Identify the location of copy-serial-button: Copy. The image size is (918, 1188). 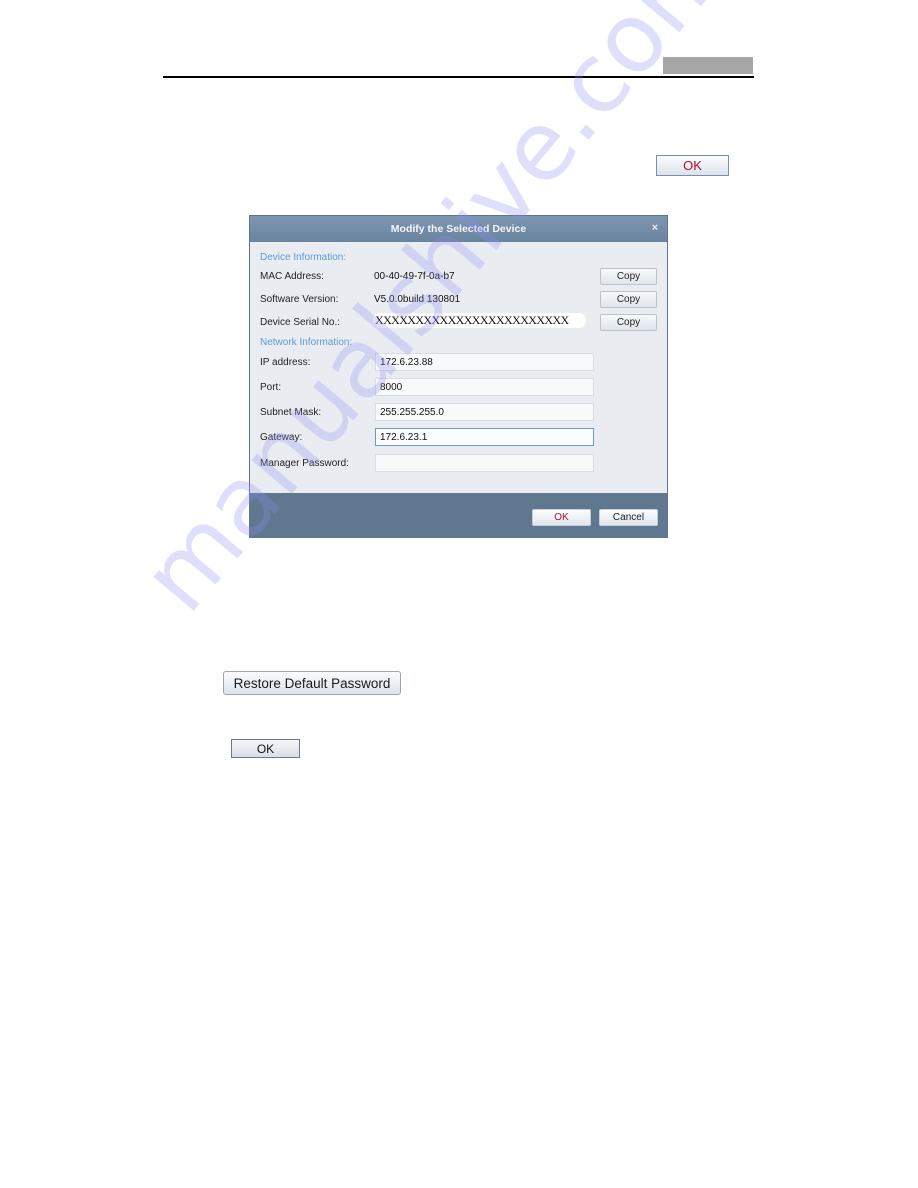
(628, 322).